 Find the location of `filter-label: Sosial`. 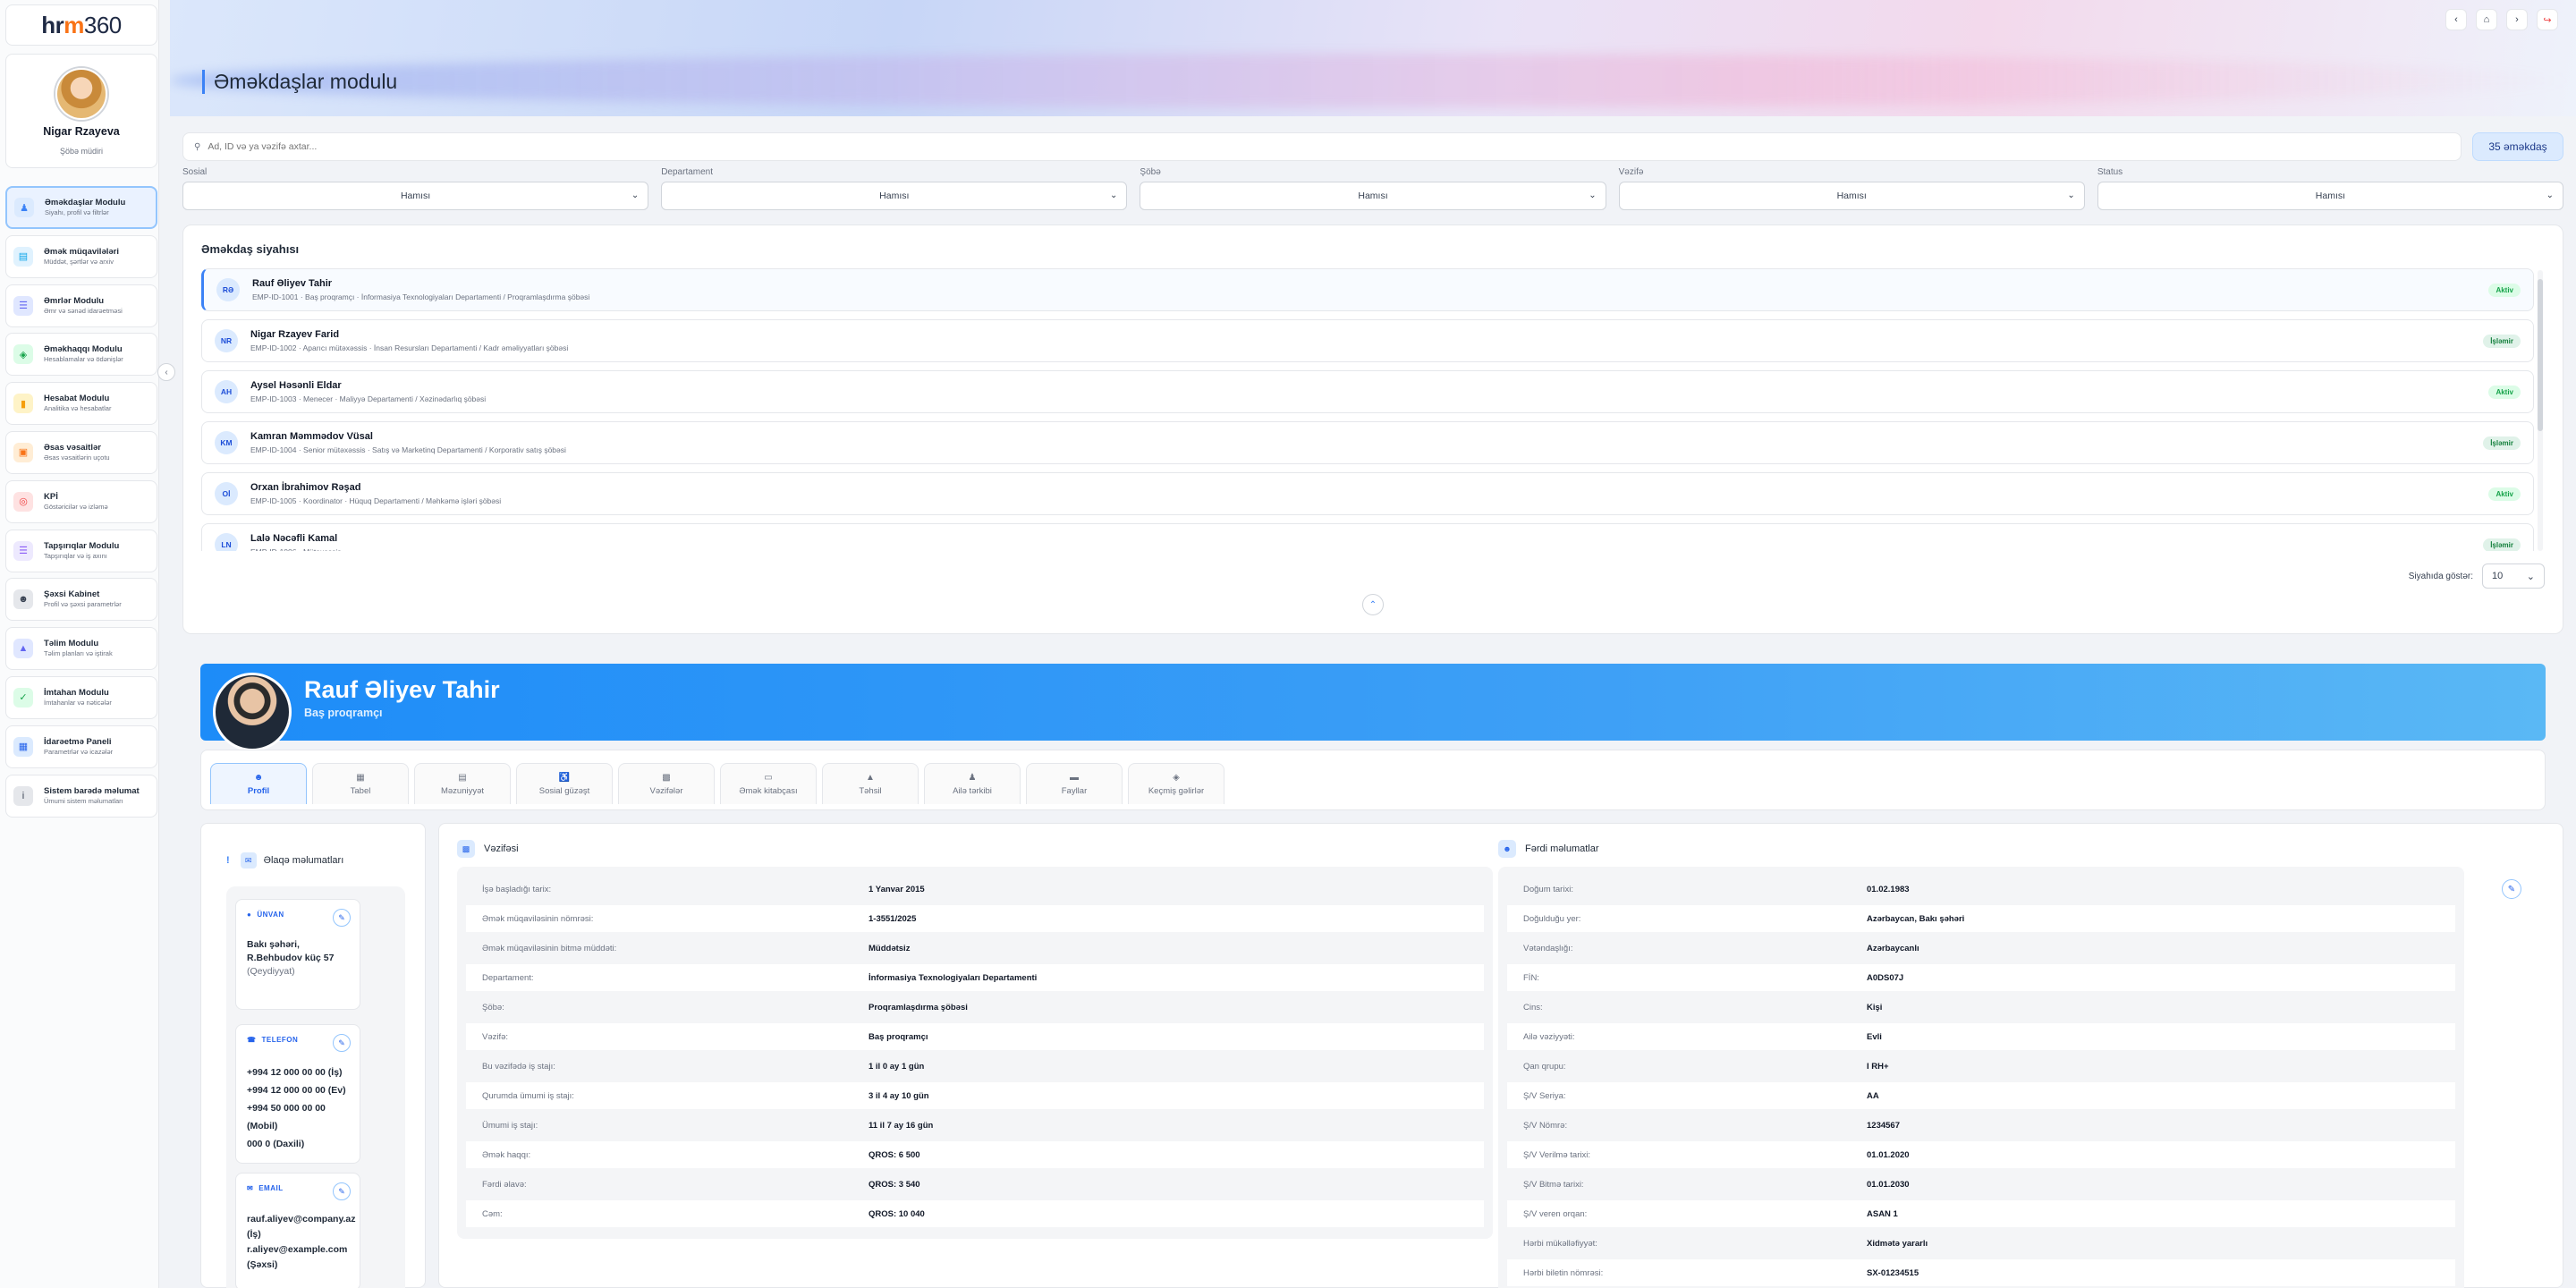

filter-label: Sosial is located at coordinates (195, 172).